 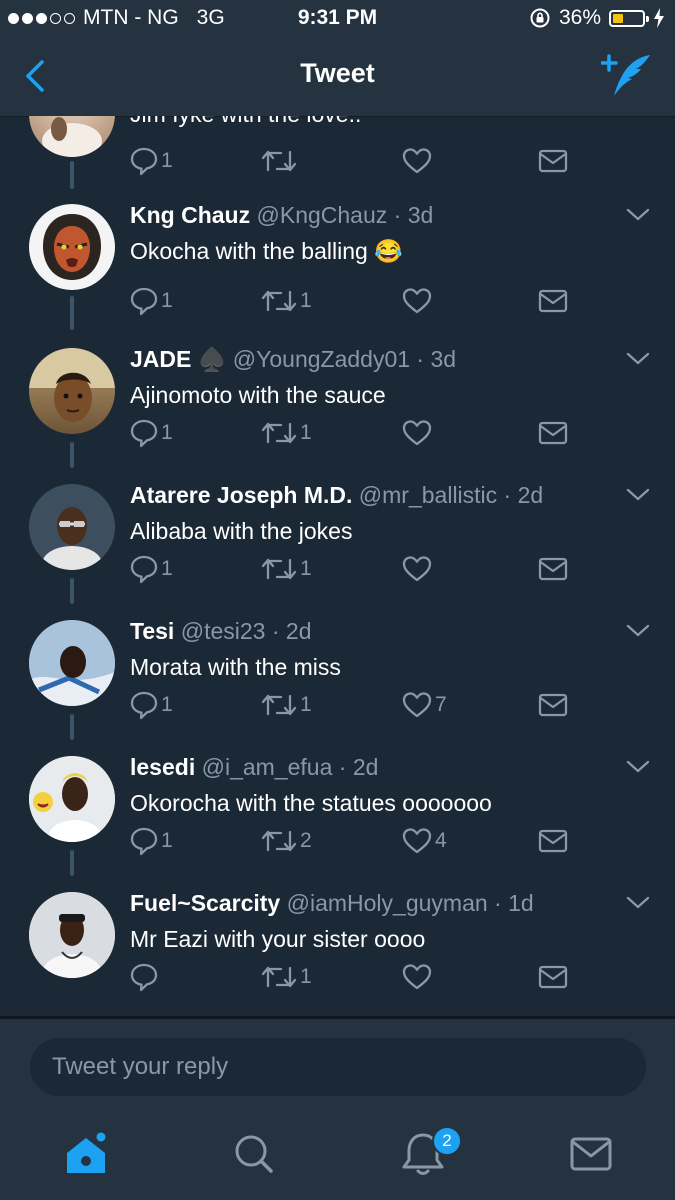 What do you see at coordinates (254, 1154) in the screenshot?
I see `search-icon` at bounding box center [254, 1154].